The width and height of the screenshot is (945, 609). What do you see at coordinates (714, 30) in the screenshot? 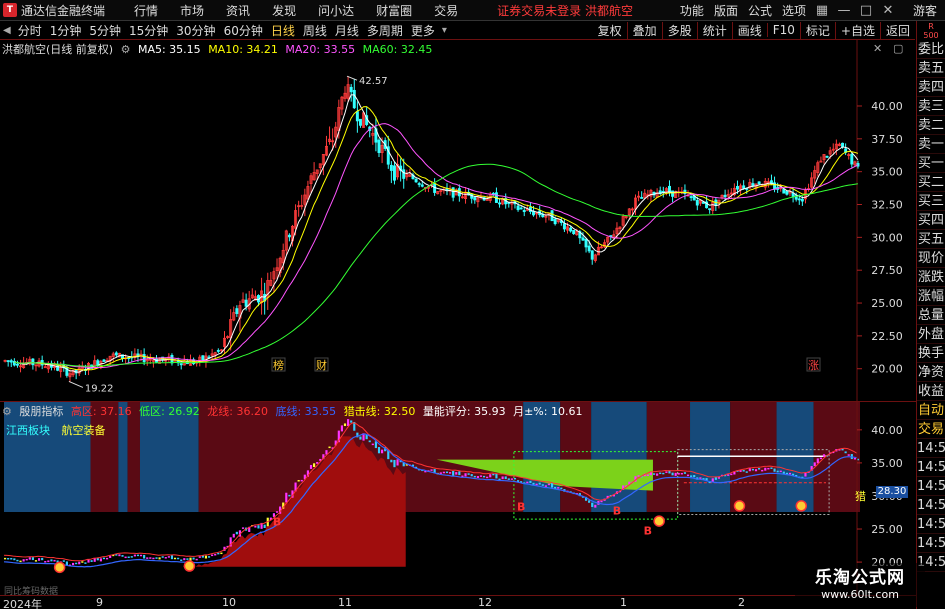
I see `statistics-button: 统计` at bounding box center [714, 30].